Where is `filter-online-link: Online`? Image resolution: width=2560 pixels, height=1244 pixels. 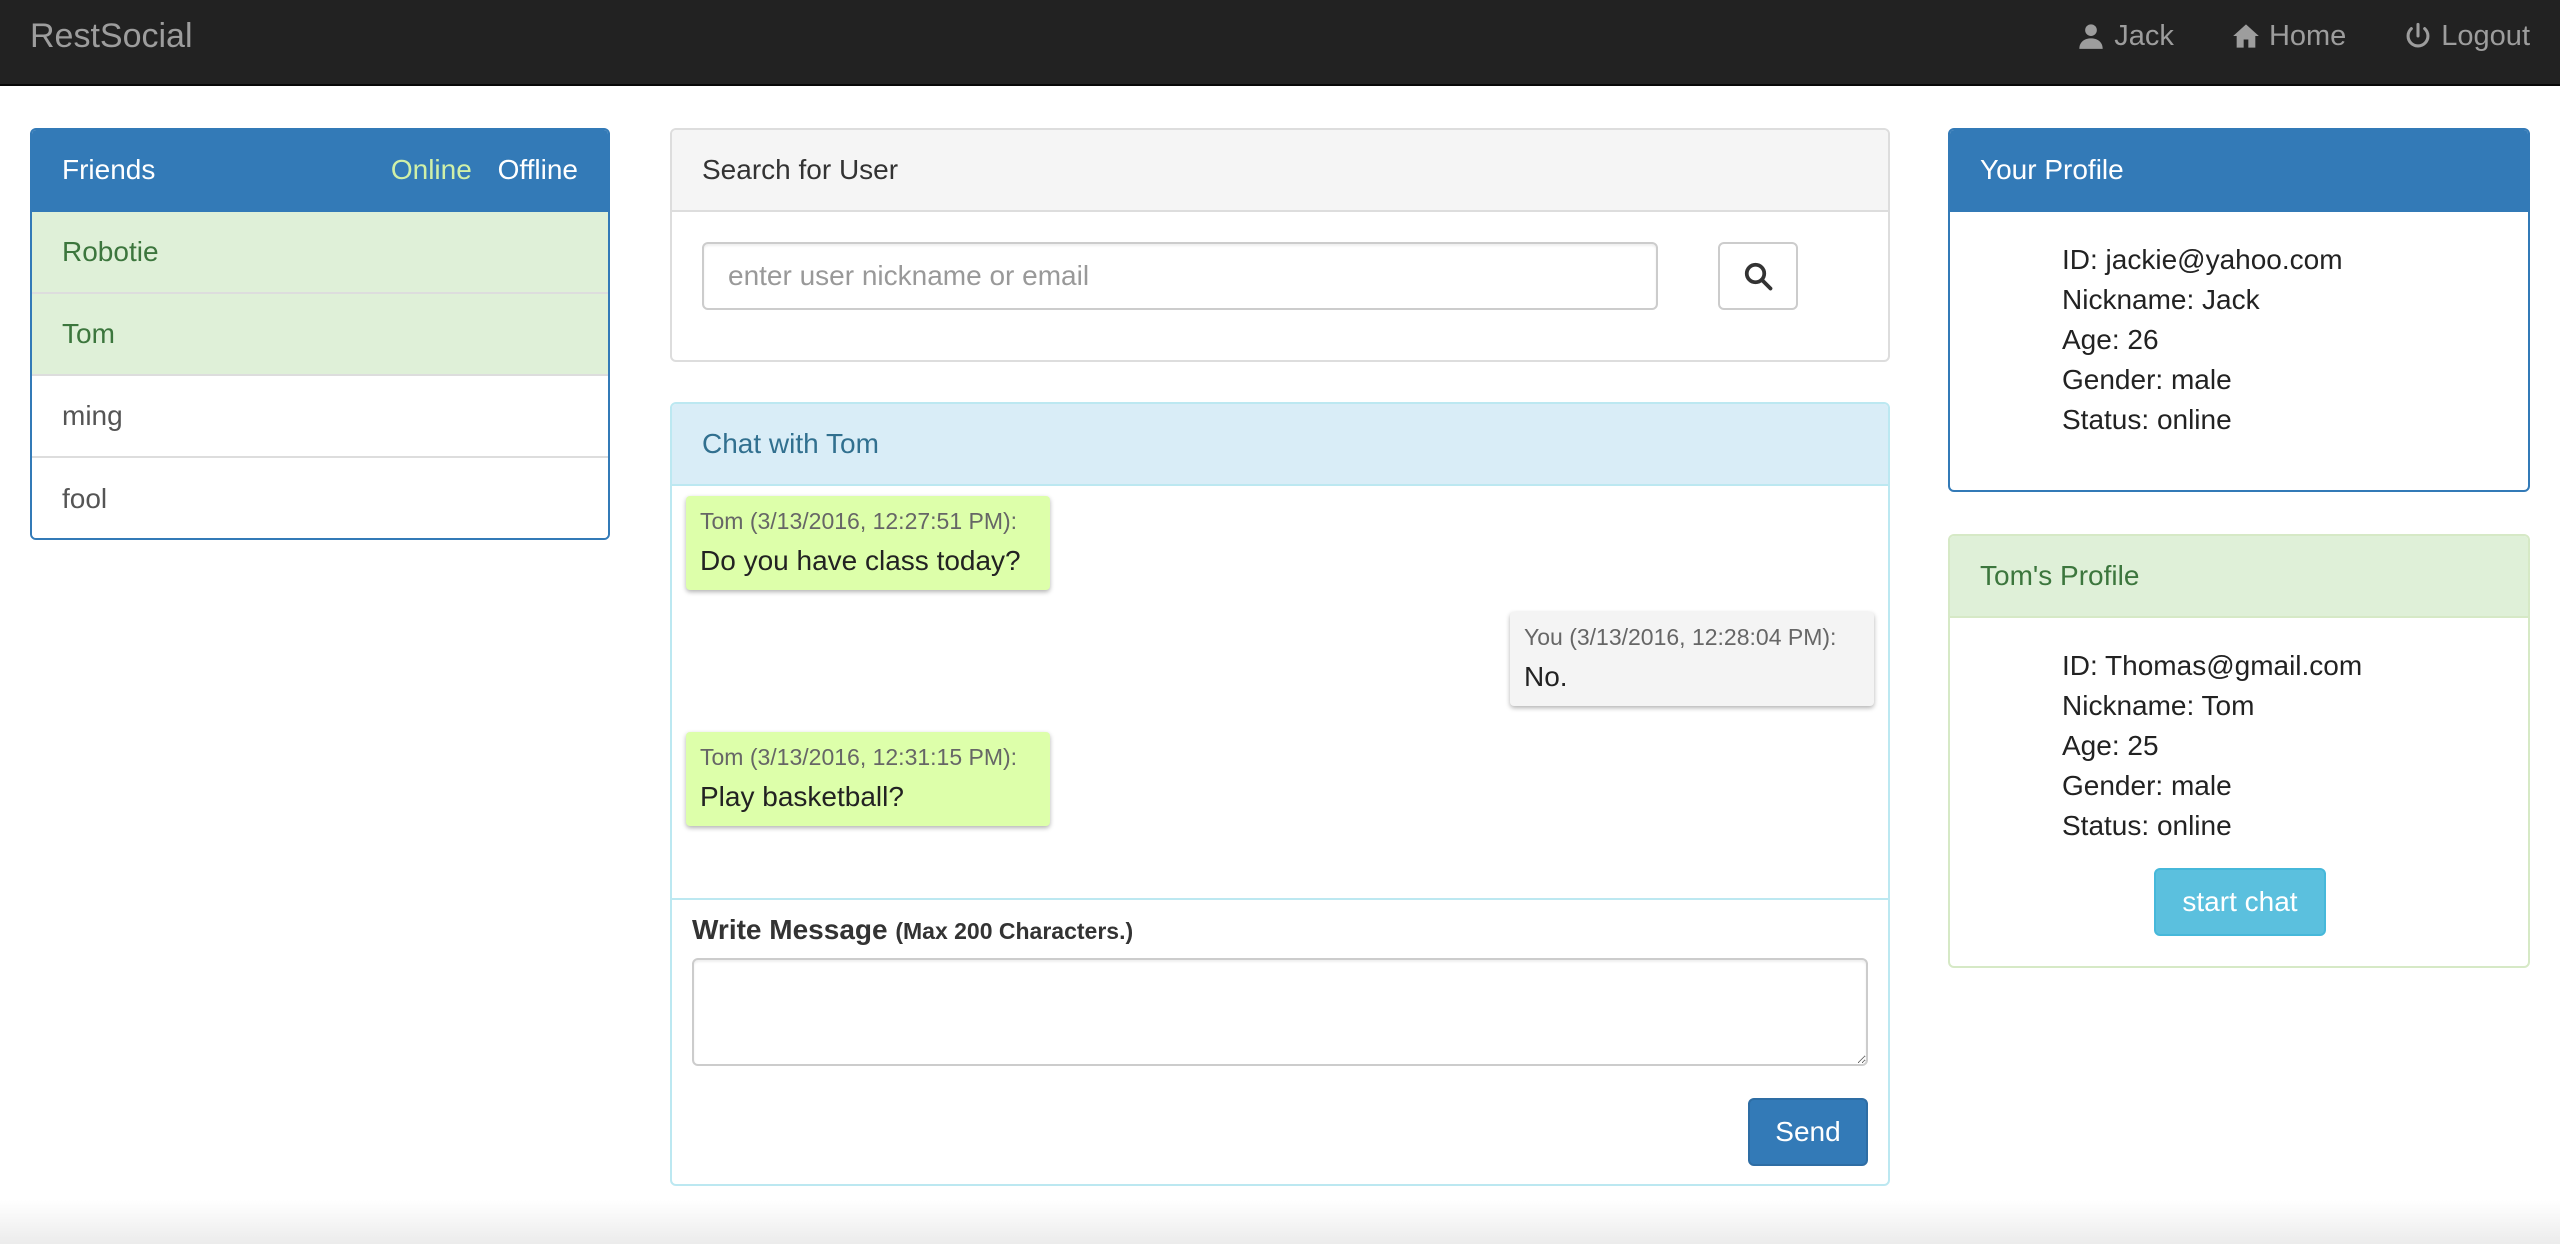 filter-online-link: Online is located at coordinates (431, 169).